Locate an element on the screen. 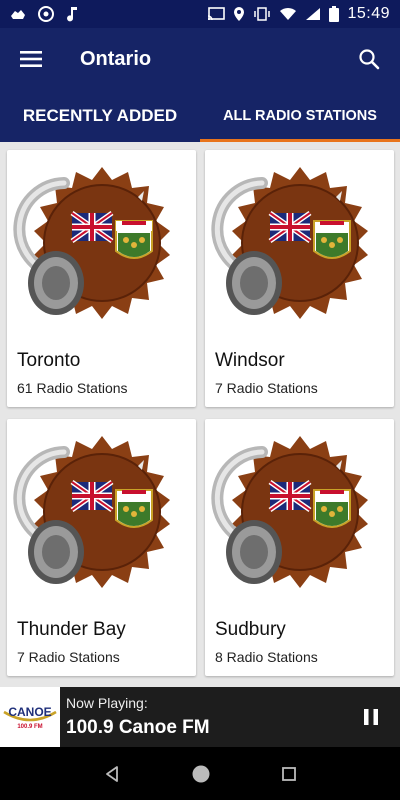  hamburger-menu-icon is located at coordinates (31, 59).